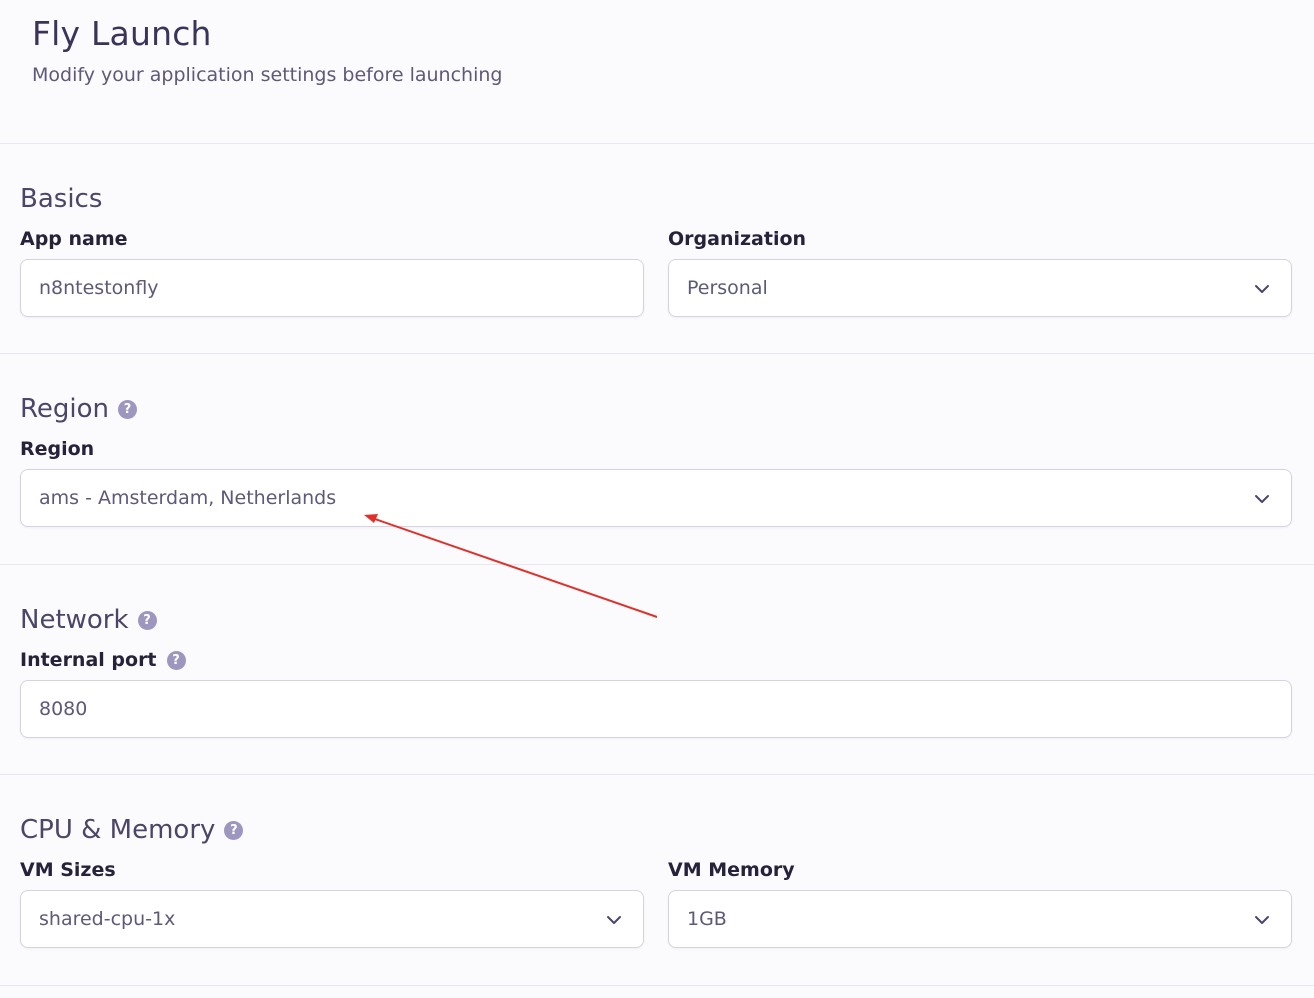 This screenshot has width=1314, height=998. What do you see at coordinates (118, 830) in the screenshot?
I see `cpu-memory-title-text: CPU & Memory` at bounding box center [118, 830].